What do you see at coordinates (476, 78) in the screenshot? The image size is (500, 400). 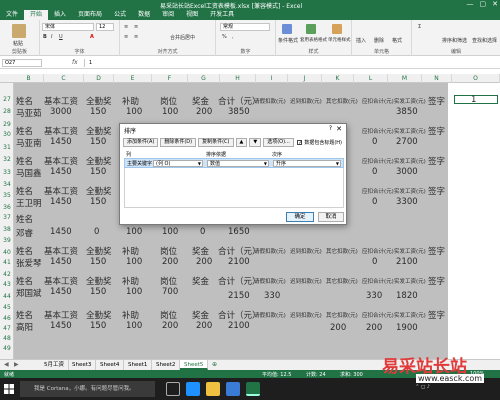 I see `column-header-o: O` at bounding box center [476, 78].